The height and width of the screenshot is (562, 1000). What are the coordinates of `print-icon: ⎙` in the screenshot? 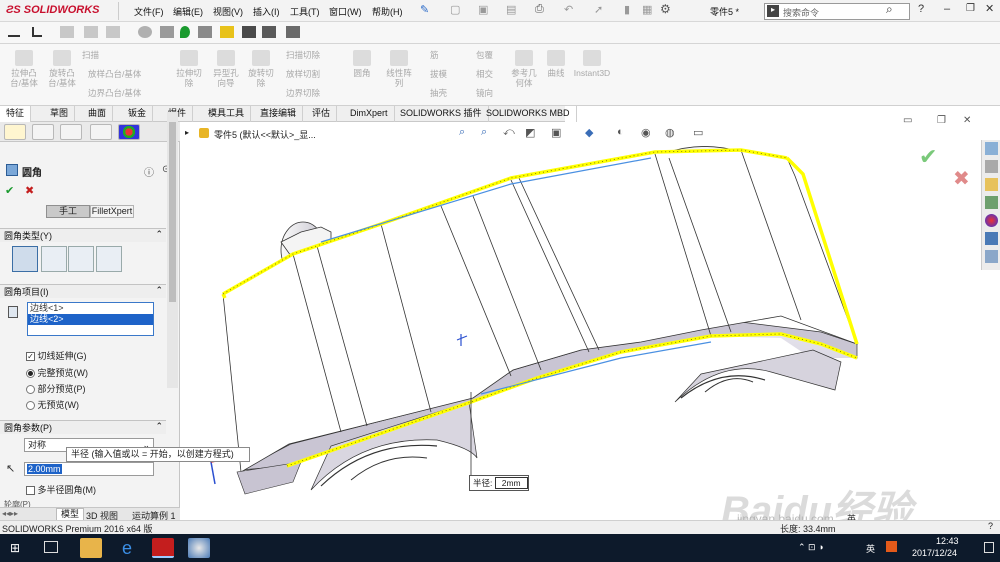 It's located at (539, 9).